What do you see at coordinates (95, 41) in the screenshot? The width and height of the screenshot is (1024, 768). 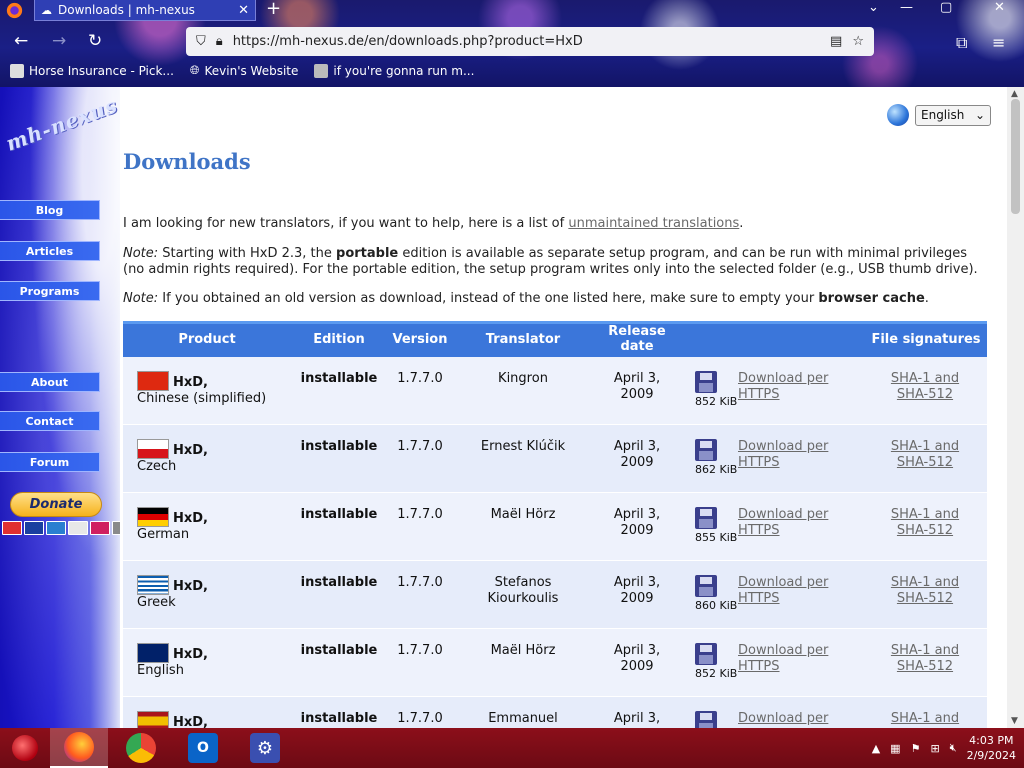 I see `reload-button: ↻` at bounding box center [95, 41].